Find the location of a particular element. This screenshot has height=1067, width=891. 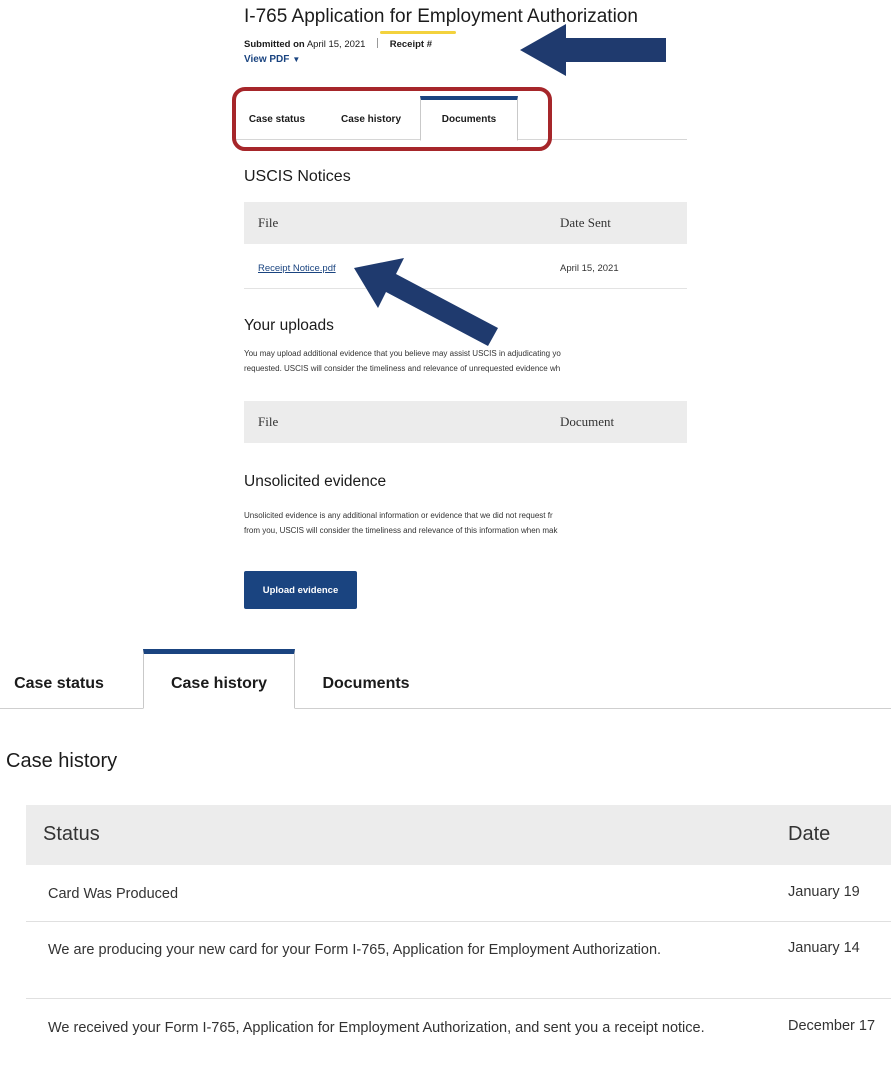

submission-meta: Submitted on April 15, 2021 Receipt # is located at coordinates (338, 44).